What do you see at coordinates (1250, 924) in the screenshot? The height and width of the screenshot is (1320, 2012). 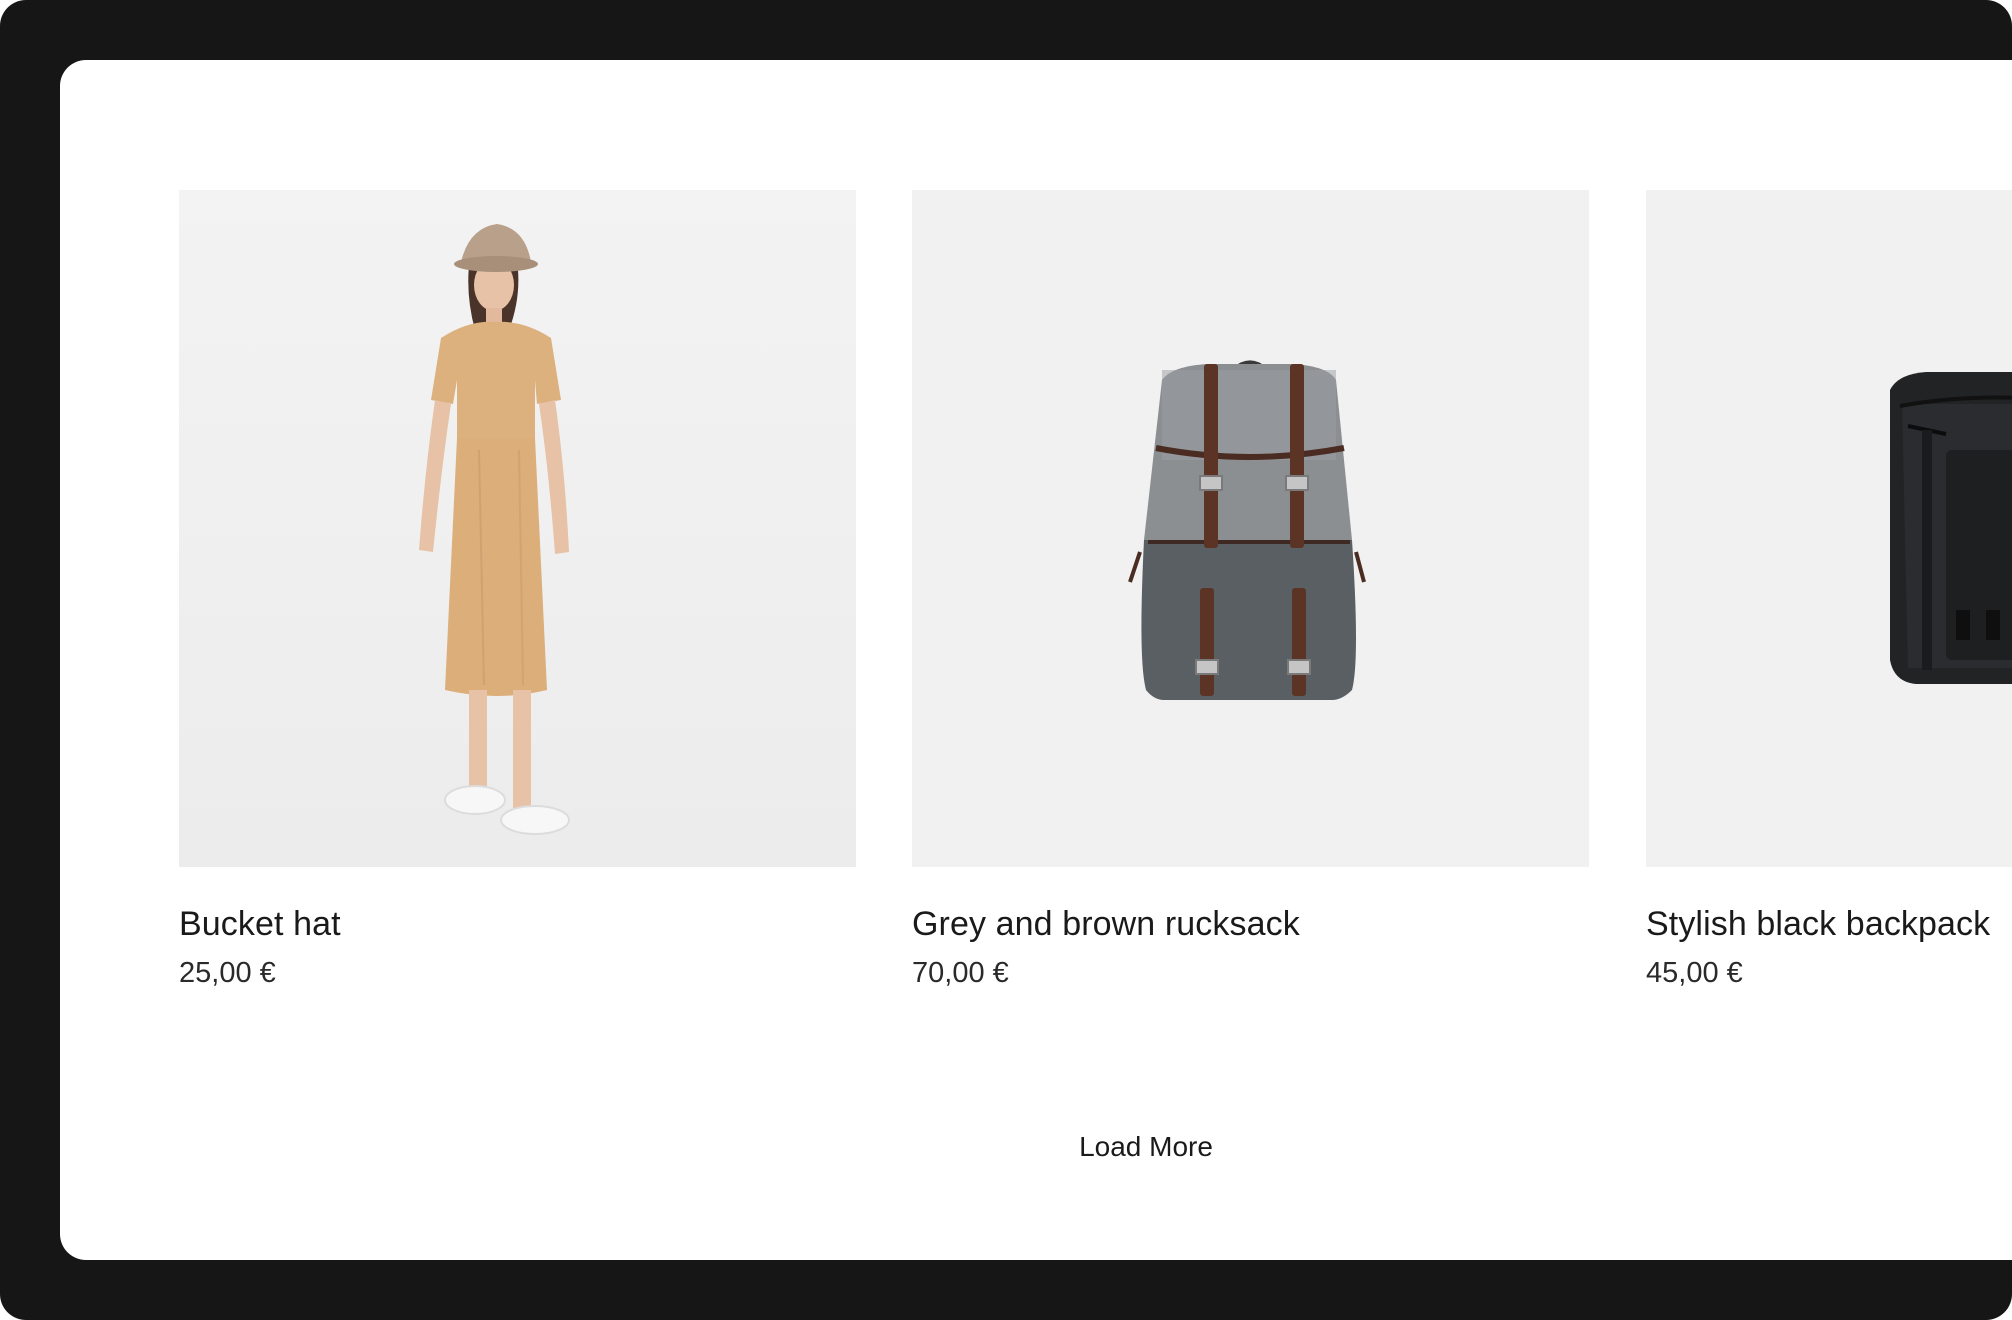 I see `product-name: Grey and brown rucksack` at bounding box center [1250, 924].